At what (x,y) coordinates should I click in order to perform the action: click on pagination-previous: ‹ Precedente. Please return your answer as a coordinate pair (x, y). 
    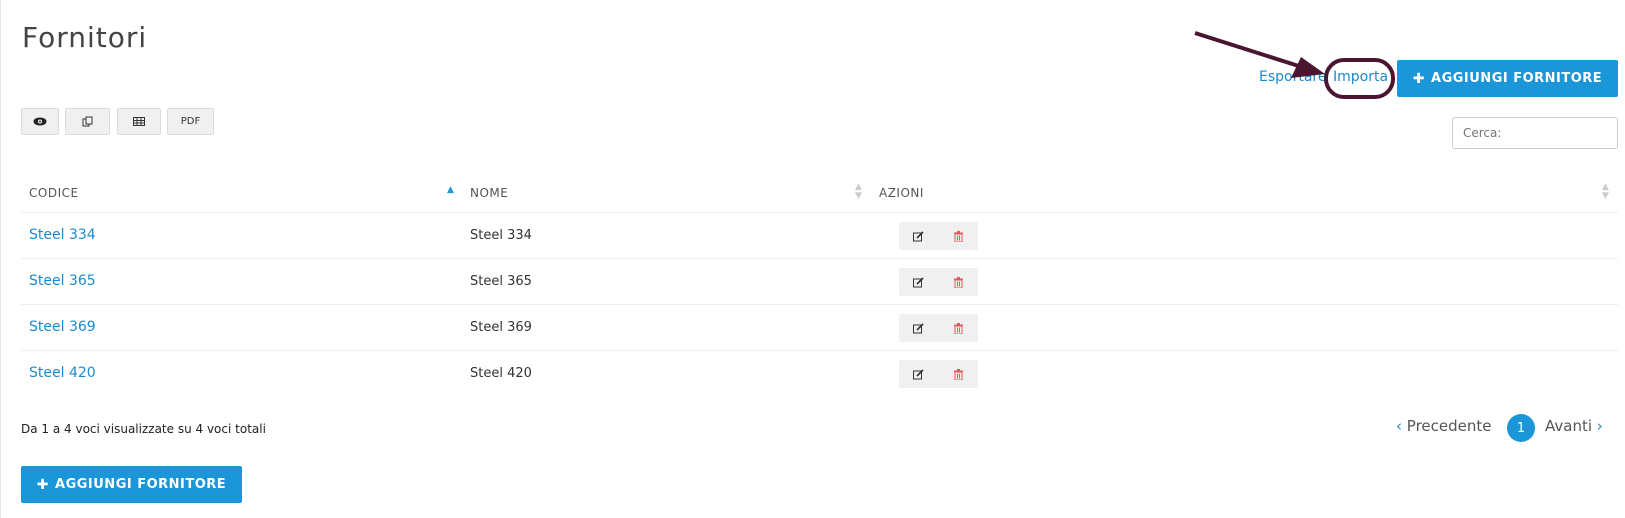
    Looking at the image, I should click on (1443, 426).